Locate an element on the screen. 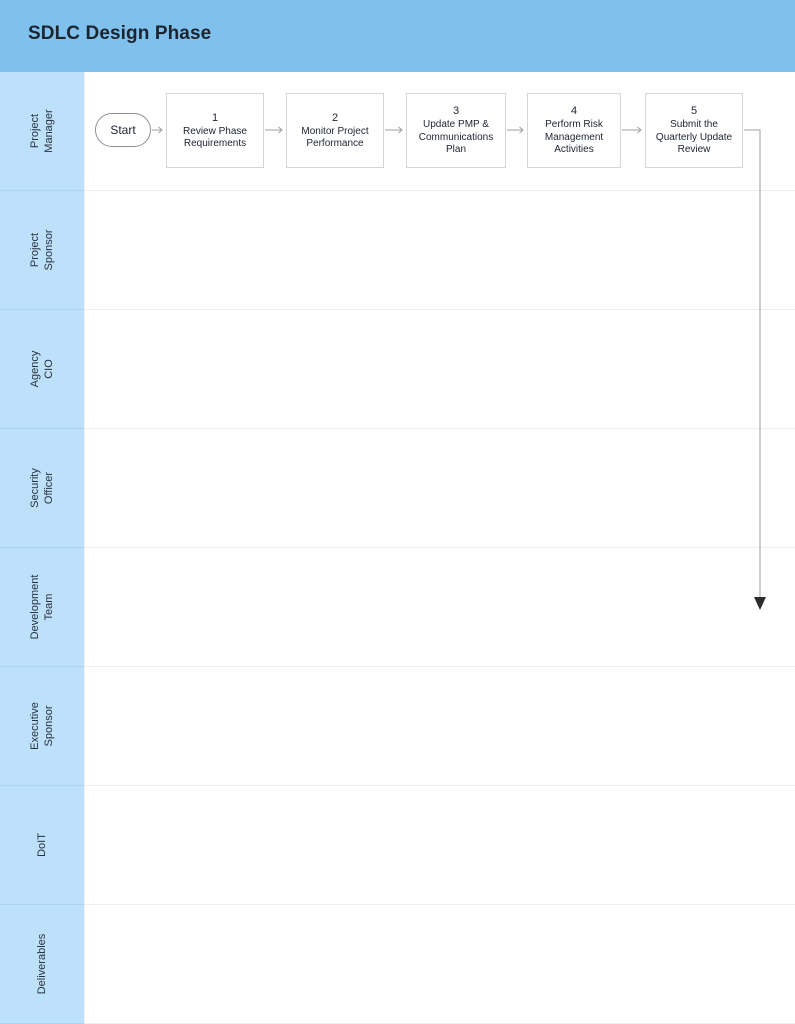 This screenshot has height=1024, width=795. swimlane-executive-sponsor: Executive Sponsor is located at coordinates (397, 726).